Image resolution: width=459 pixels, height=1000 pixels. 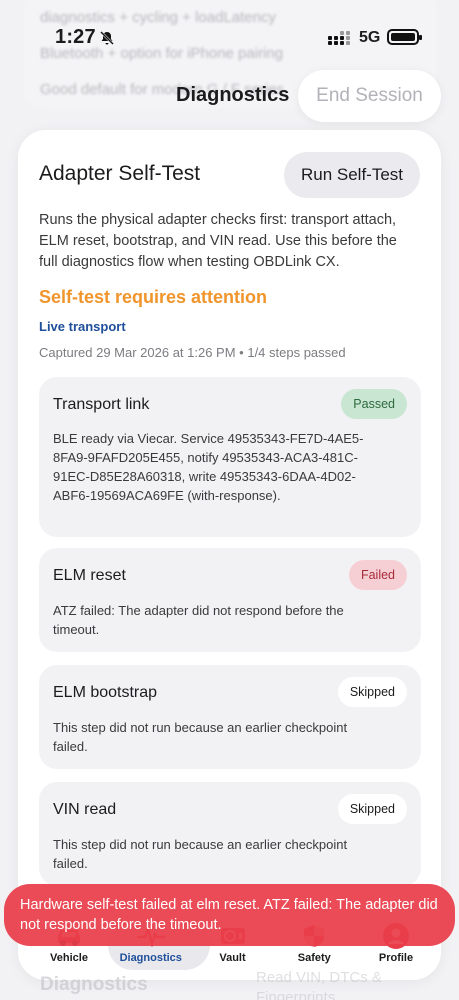 I want to click on transport-label: Live transport, so click(x=82, y=326).